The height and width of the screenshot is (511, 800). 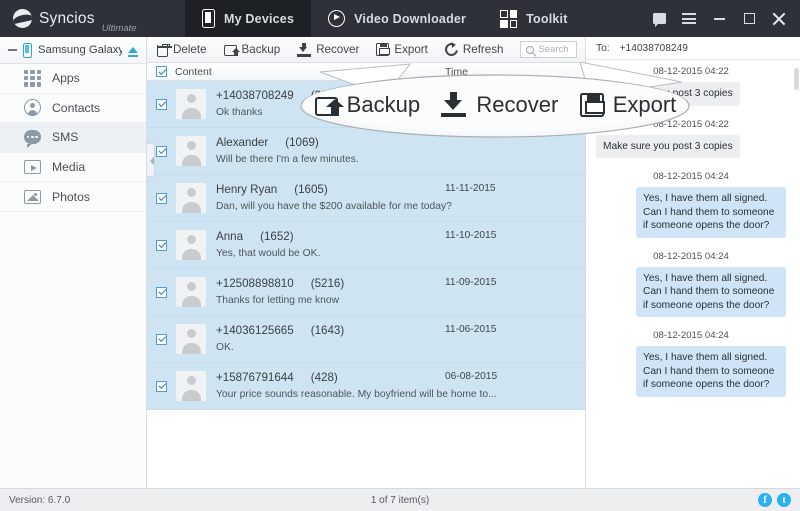 I want to click on syncios-logo-icon, so click(x=22, y=18).